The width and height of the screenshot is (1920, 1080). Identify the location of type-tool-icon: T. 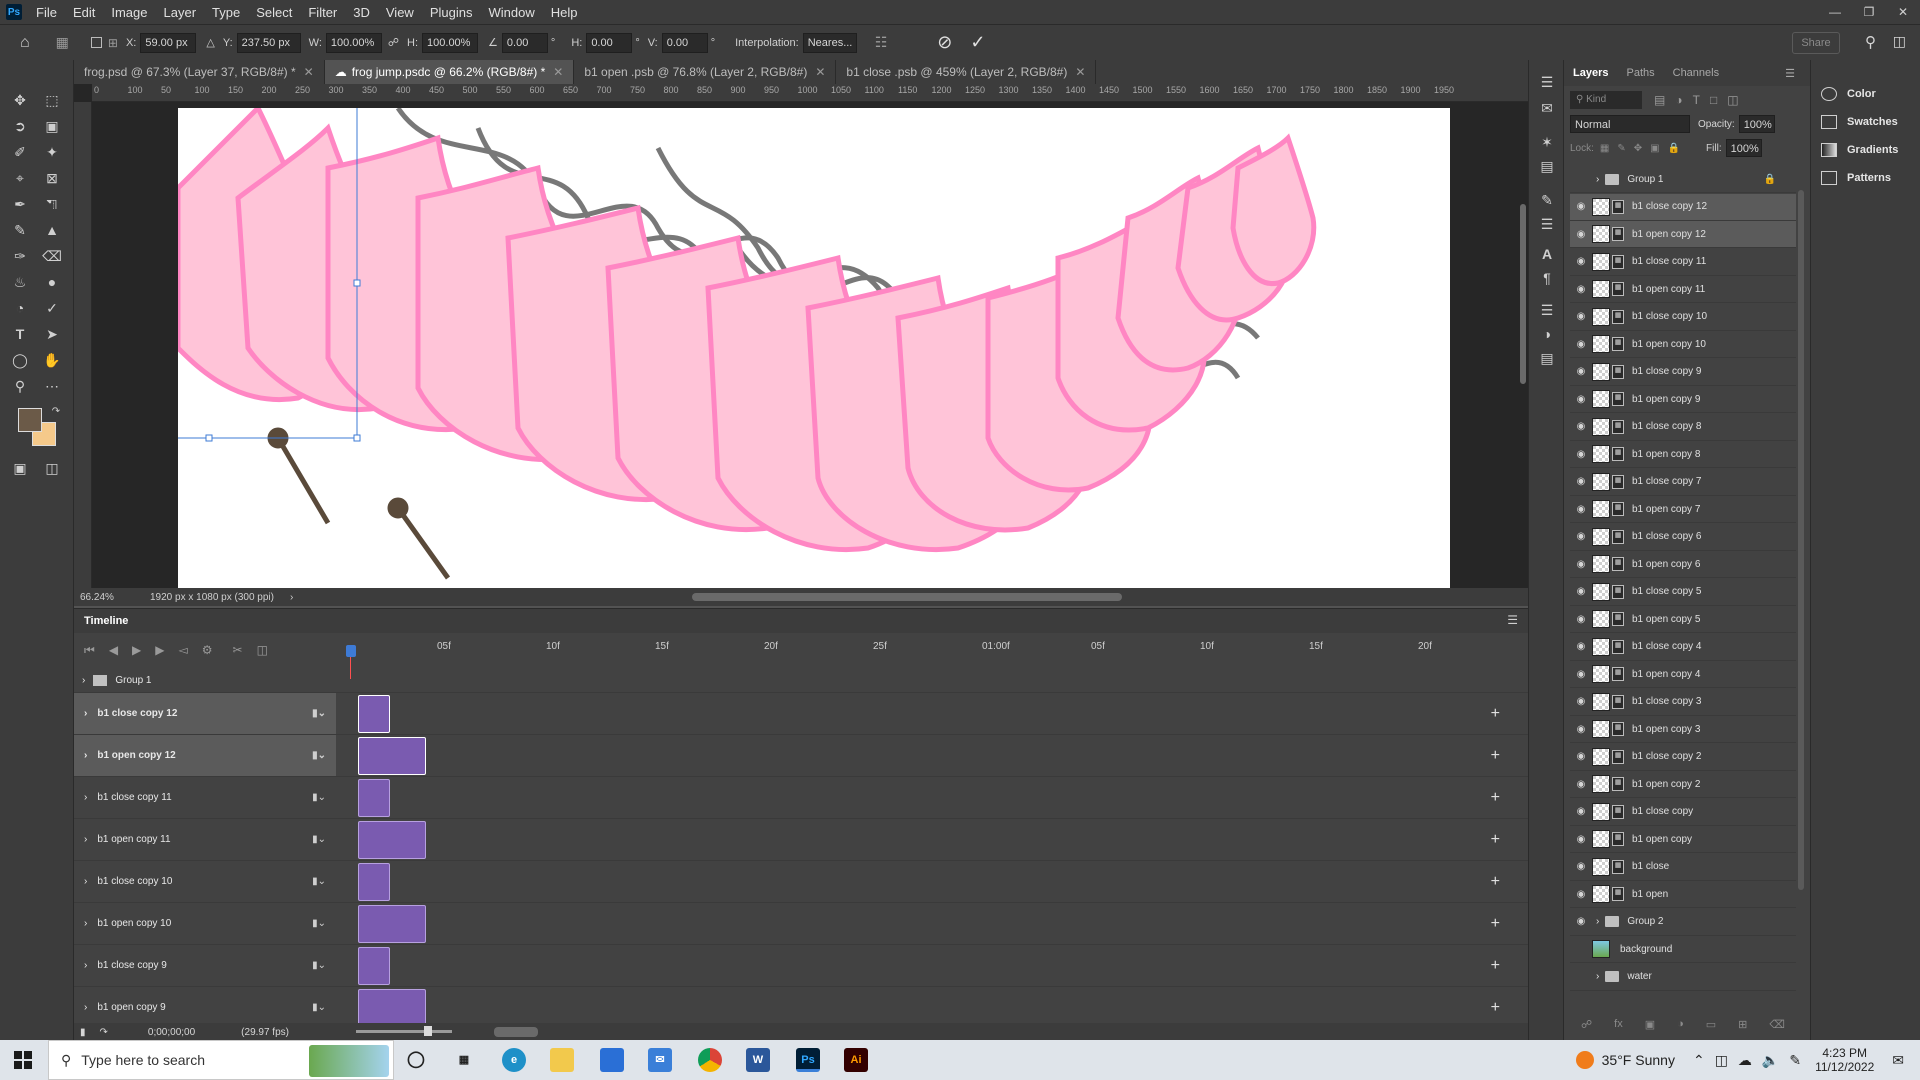
(20, 334).